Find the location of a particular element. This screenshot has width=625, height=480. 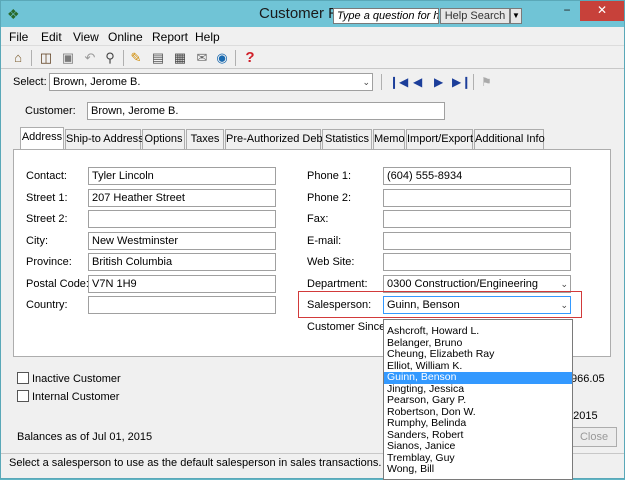

calculator-icon: ▦ is located at coordinates (180, 58).